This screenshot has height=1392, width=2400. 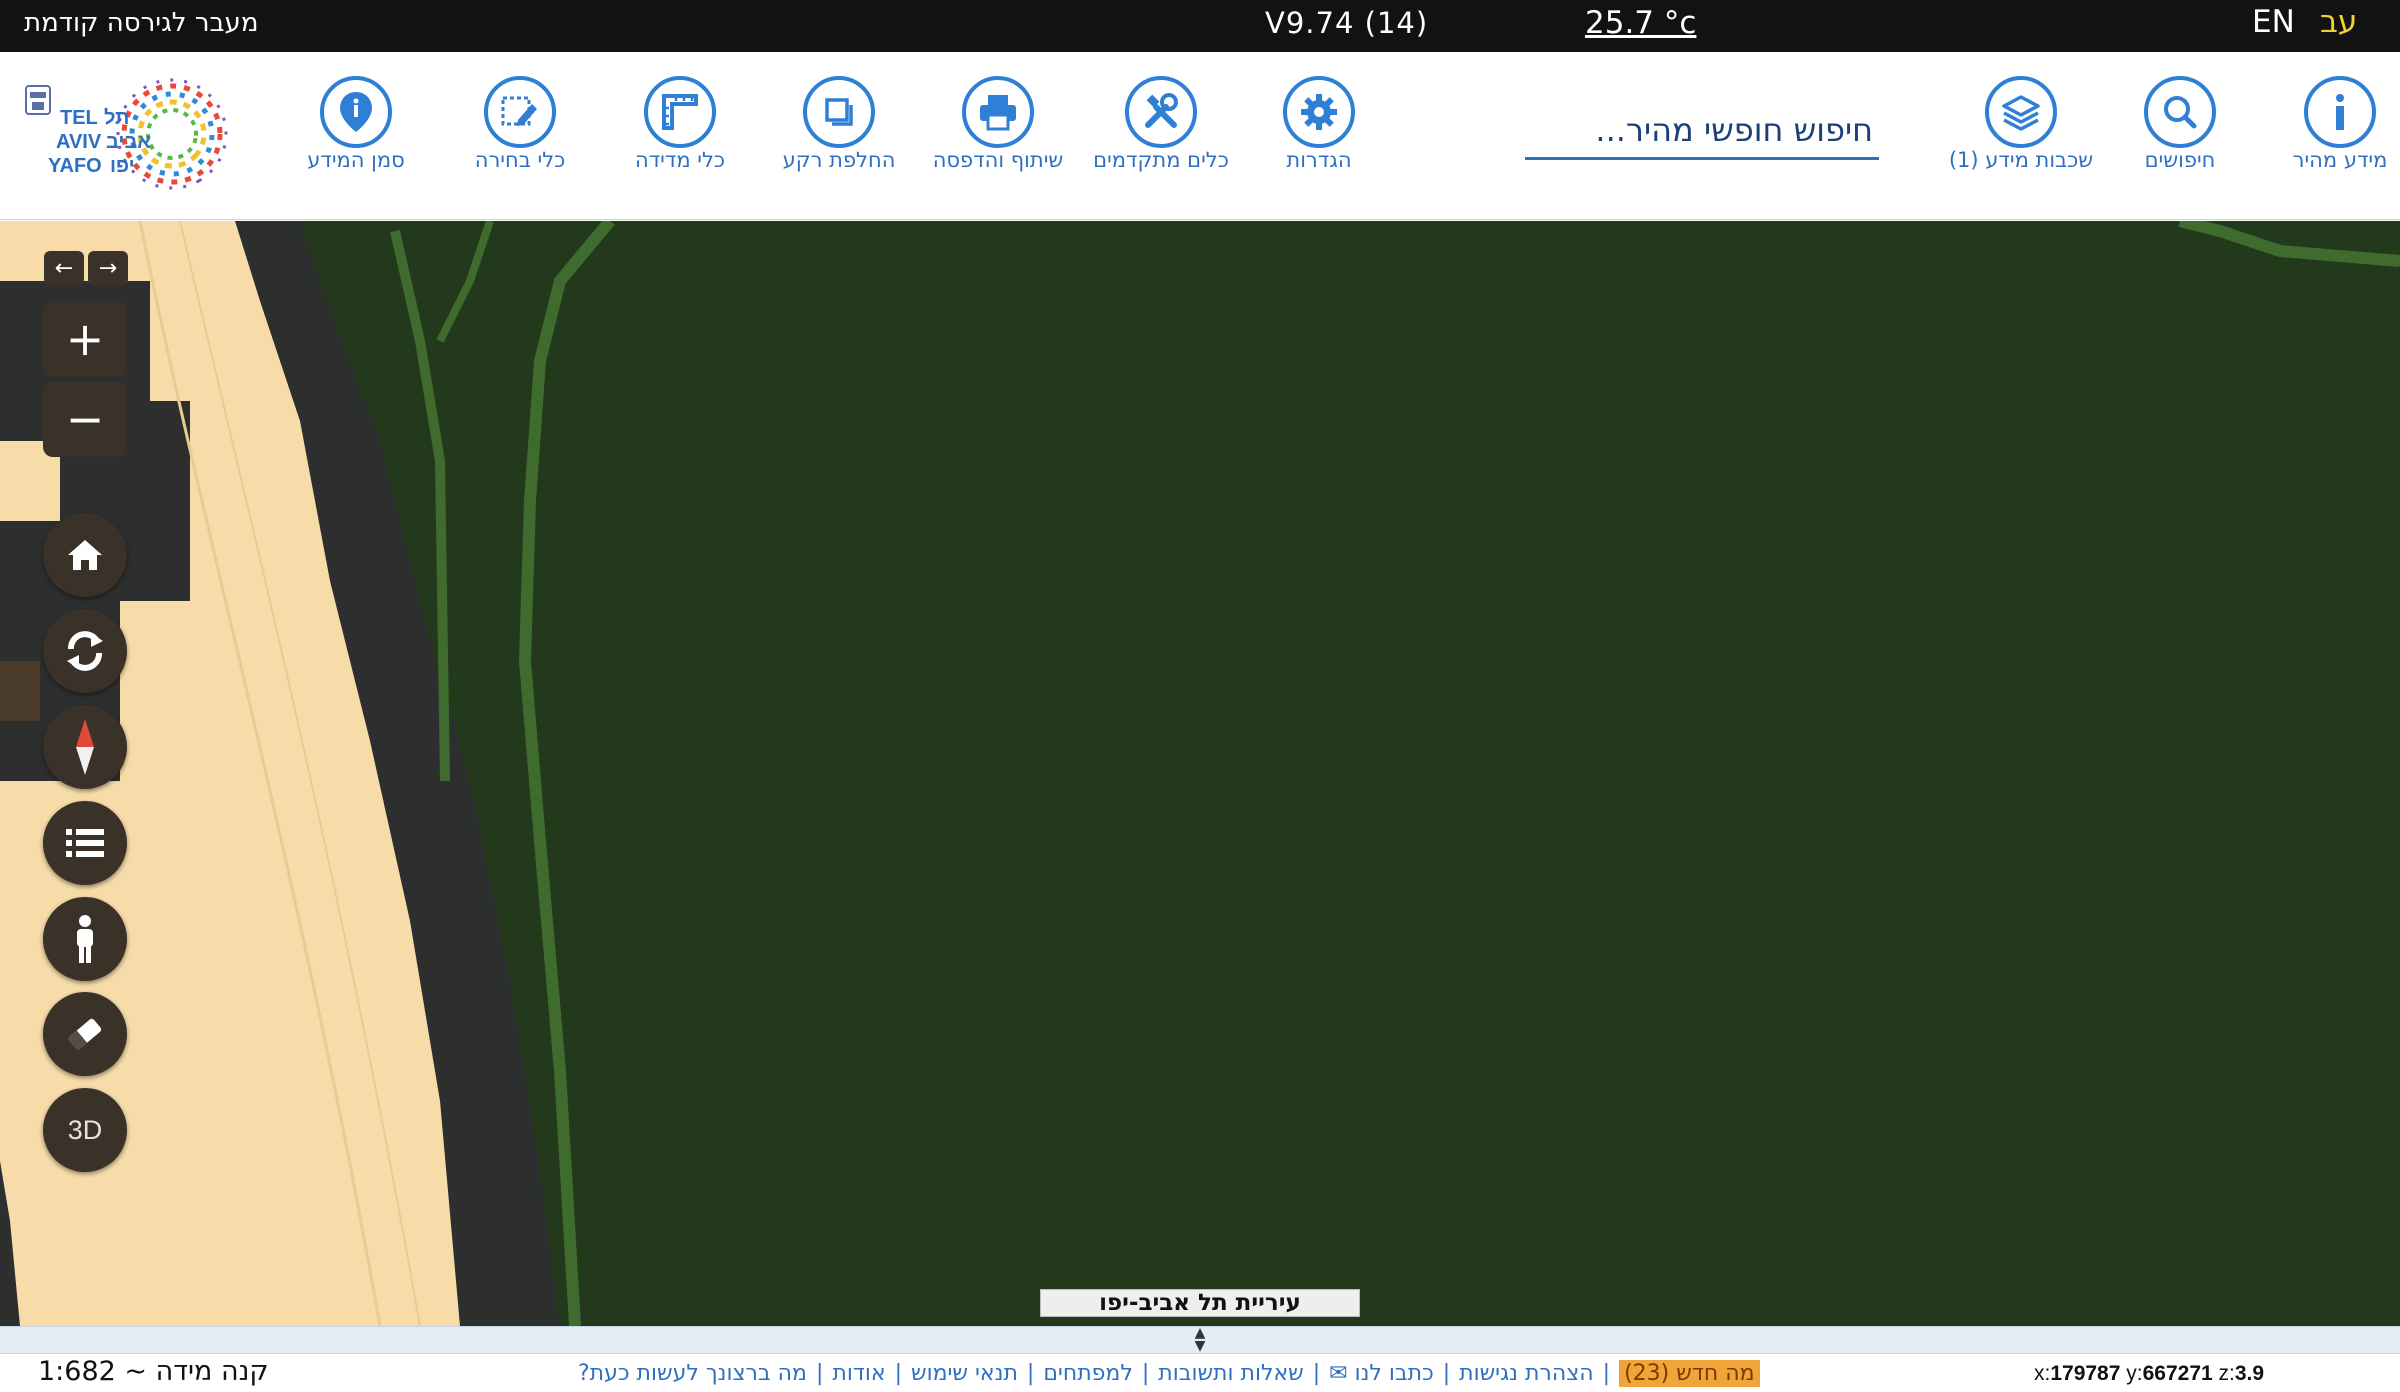 I want to click on arrow-right-icon: →, so click(x=108, y=268).